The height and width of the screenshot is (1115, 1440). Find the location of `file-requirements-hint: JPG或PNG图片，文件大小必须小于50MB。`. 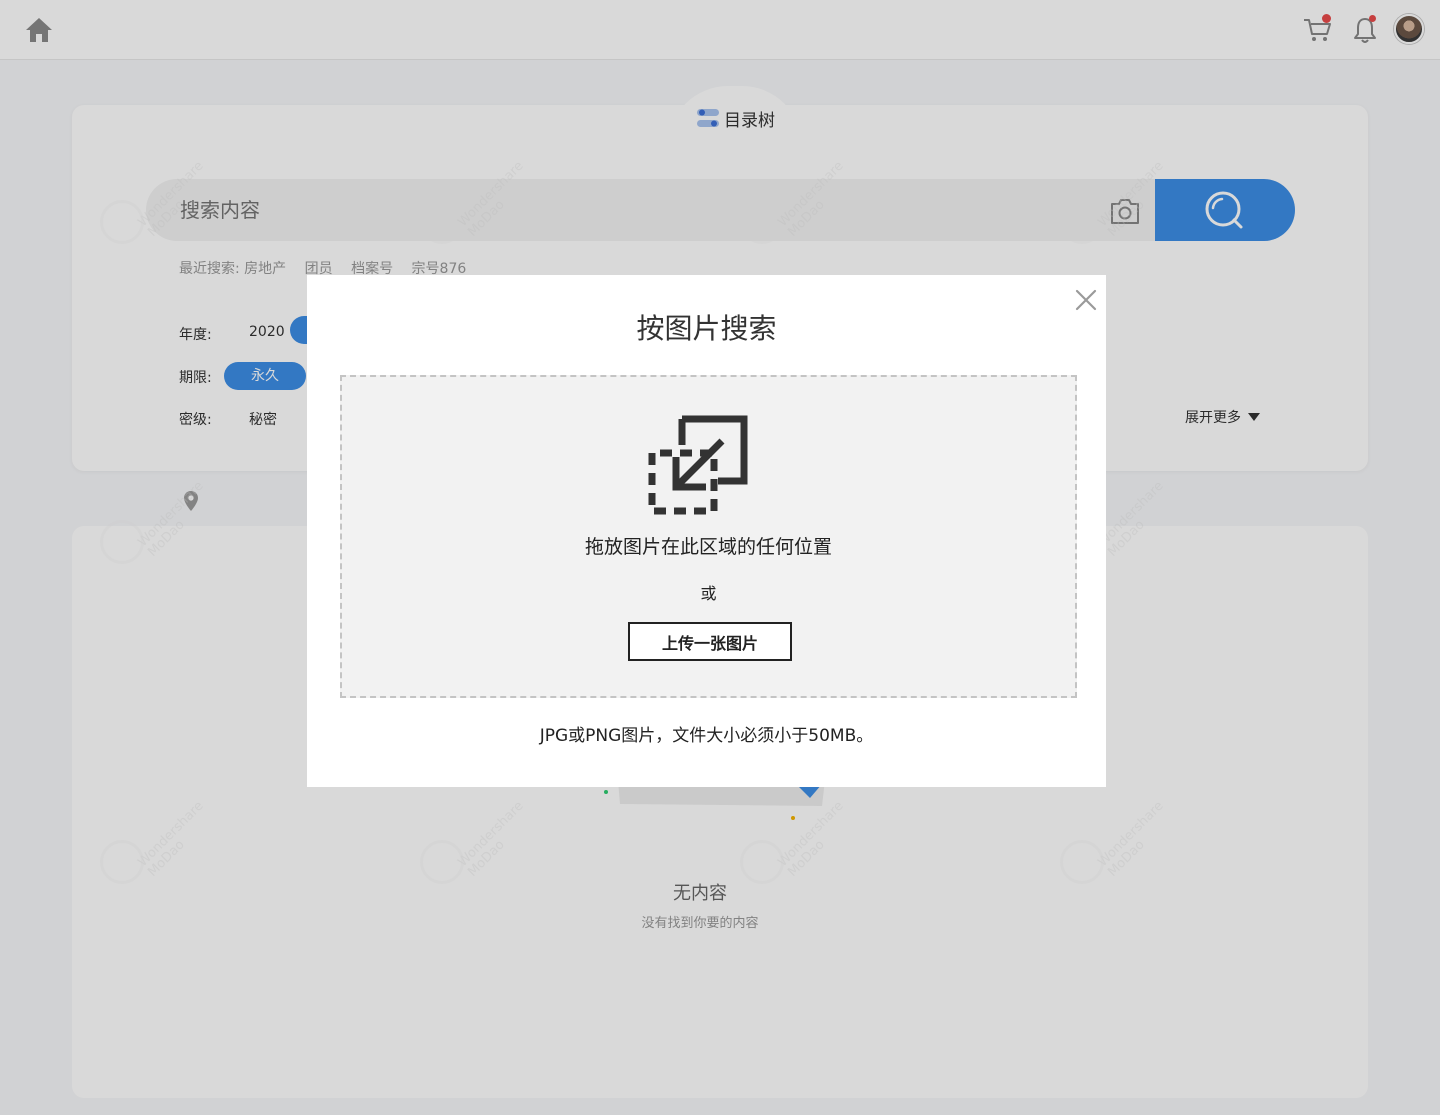

file-requirements-hint: JPG或PNG图片，文件大小必须小于50MB。 is located at coordinates (706, 736).